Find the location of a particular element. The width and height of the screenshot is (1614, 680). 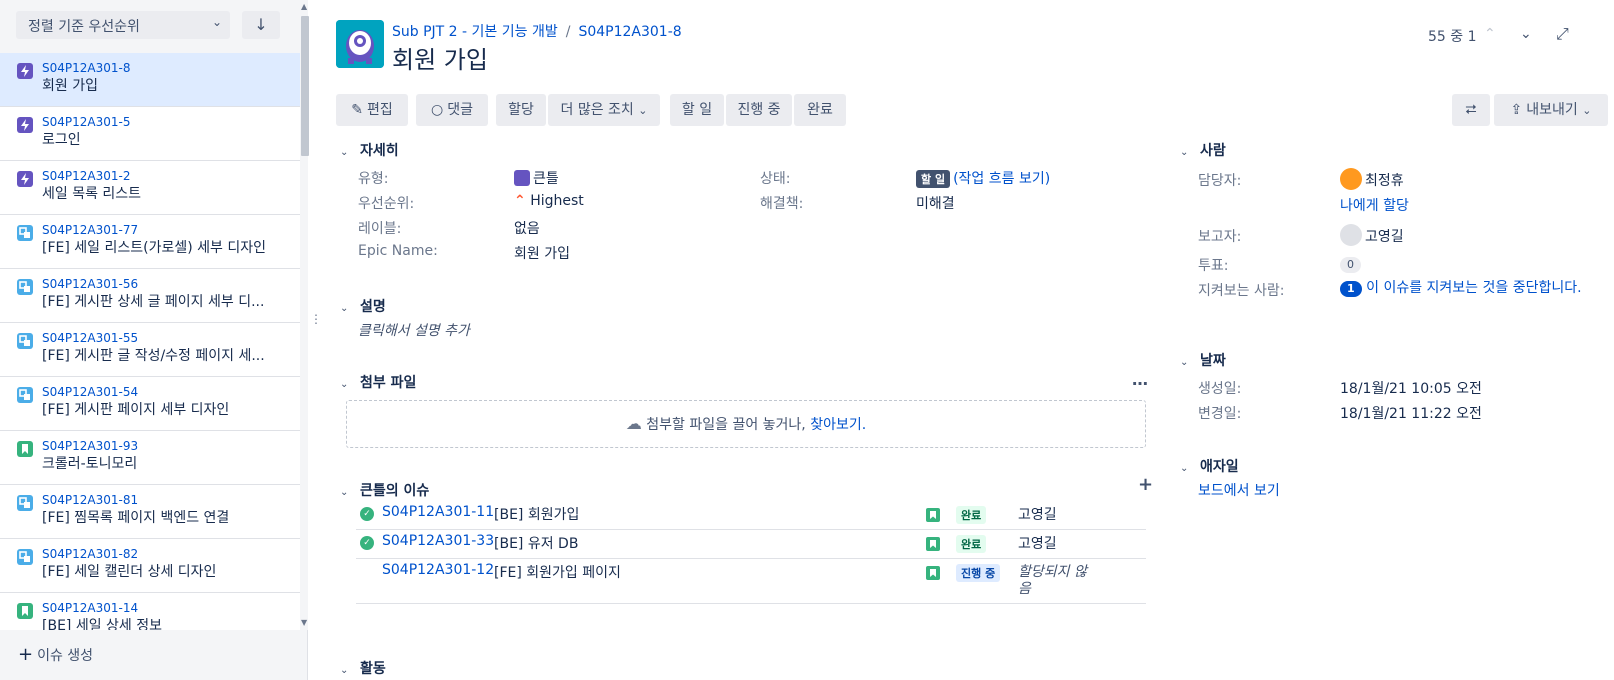

create-issue-button: + 이슈 생성 is located at coordinates (150, 655).